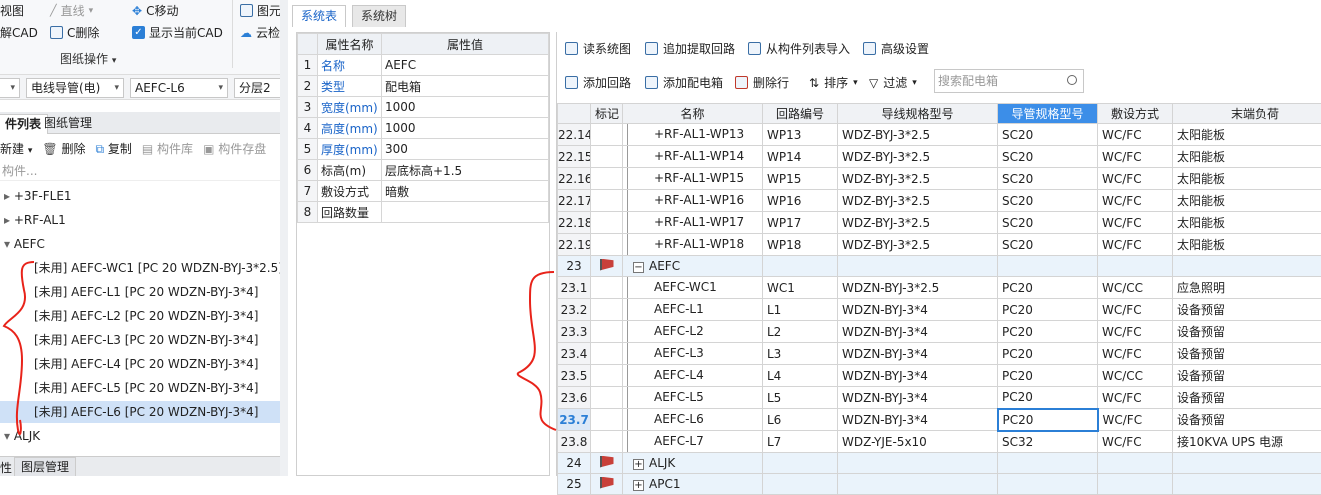 This screenshot has height=495, width=1321. What do you see at coordinates (423, 191) in the screenshot?
I see `property-row: 7敷设方式暗敷` at bounding box center [423, 191].